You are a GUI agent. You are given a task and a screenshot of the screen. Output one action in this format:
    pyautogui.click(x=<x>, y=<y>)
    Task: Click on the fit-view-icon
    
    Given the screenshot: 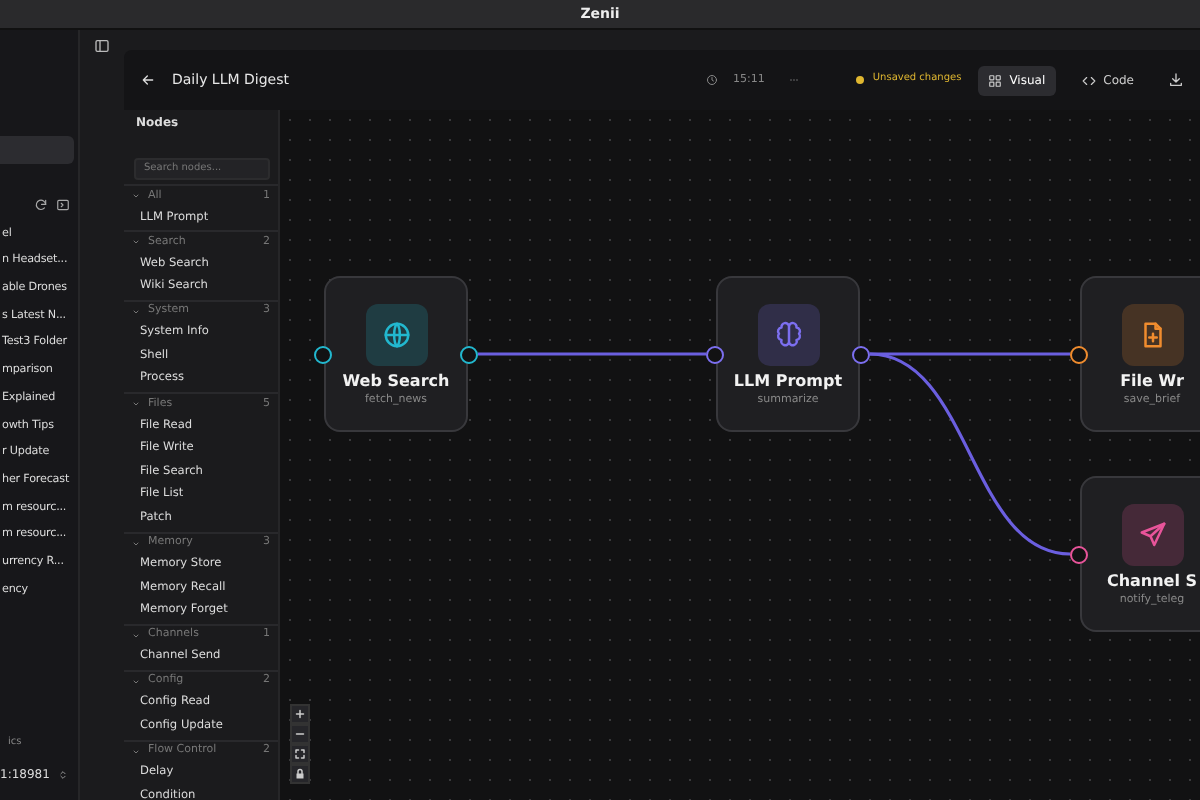 What is the action you would take?
    pyautogui.click(x=300, y=754)
    